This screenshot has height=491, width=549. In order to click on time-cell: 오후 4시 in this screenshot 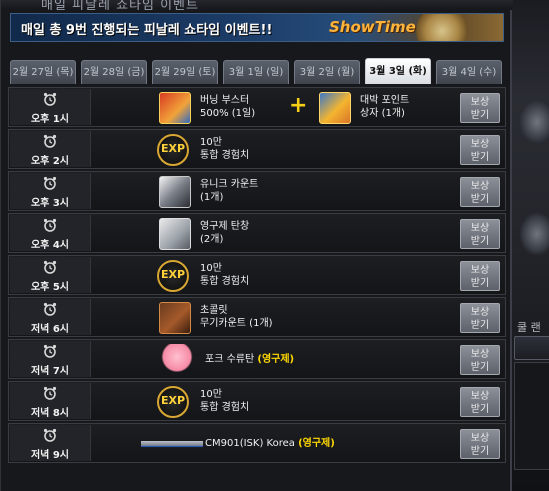, I will do `click(50, 233)`.